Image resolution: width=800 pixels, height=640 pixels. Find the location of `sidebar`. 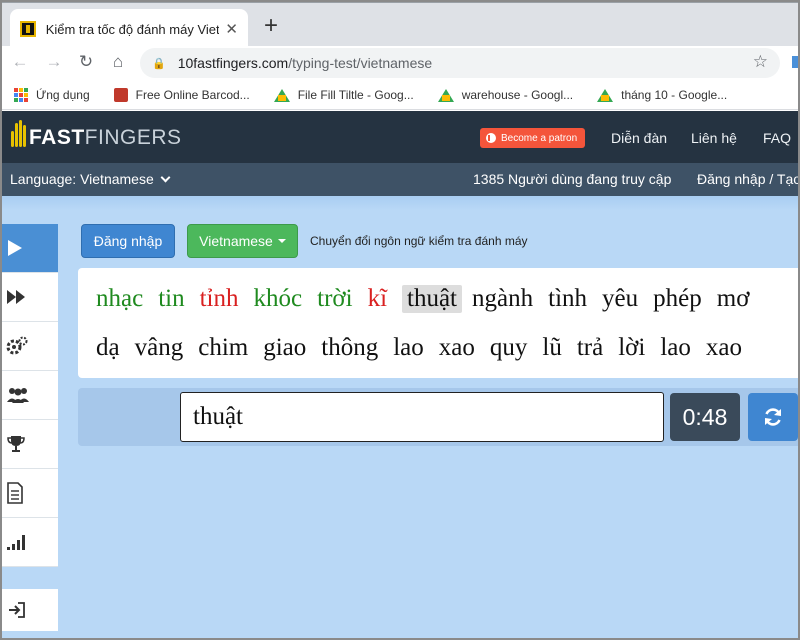

sidebar is located at coordinates (30, 395).